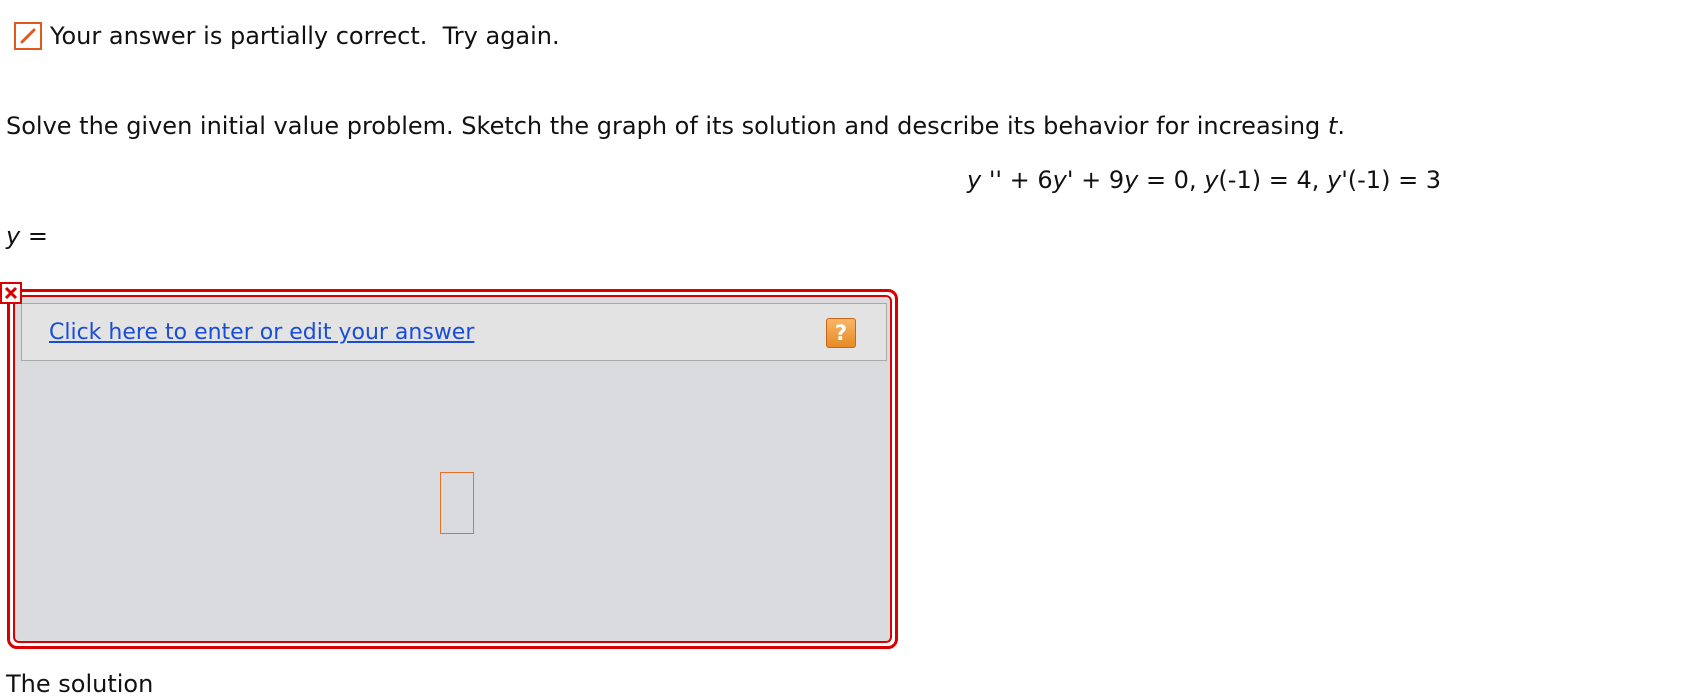  I want to click on answer-placeholder-box, so click(457, 503).